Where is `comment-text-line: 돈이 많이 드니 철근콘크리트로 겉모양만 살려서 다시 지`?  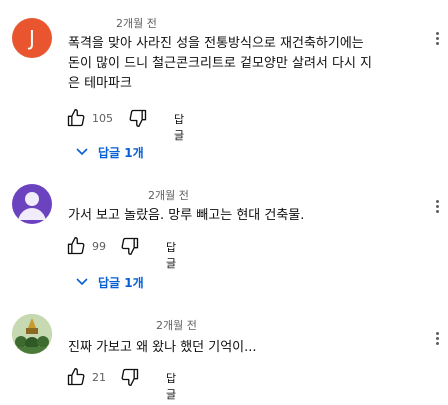 comment-text-line: 돈이 많이 드니 철근콘크리트로 겉모양만 살려서 다시 지 is located at coordinates (220, 63).